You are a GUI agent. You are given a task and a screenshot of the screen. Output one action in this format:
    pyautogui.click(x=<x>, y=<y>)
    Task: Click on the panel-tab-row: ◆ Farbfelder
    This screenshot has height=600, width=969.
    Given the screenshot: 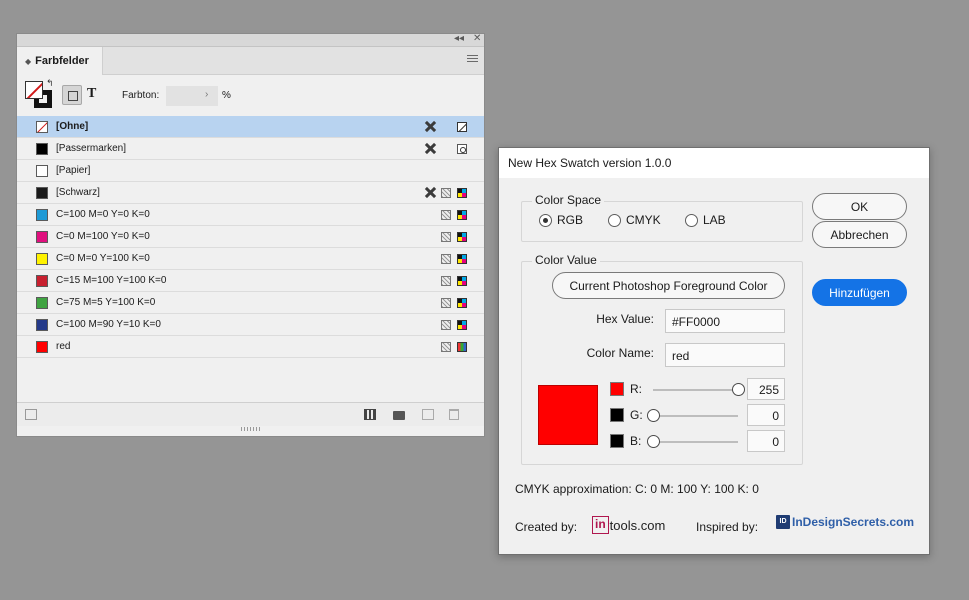 What is the action you would take?
    pyautogui.click(x=250, y=61)
    